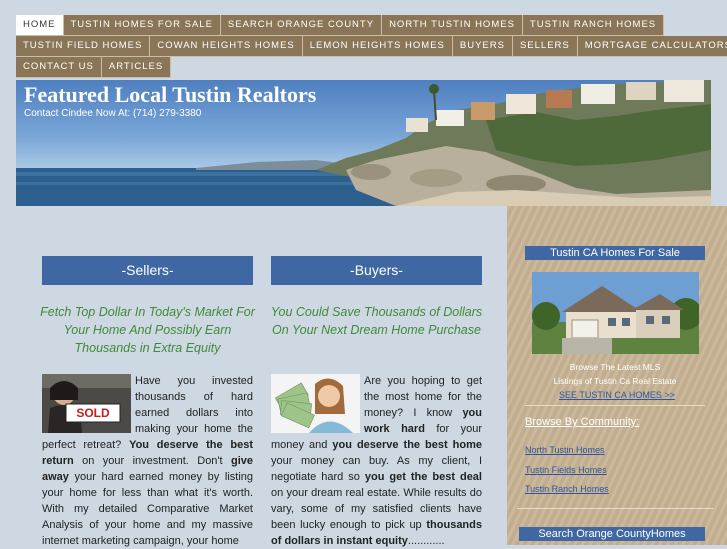  Describe the element at coordinates (652, 46) in the screenshot. I see `nav-mortgage-calculators: Mortgage Calculators` at that location.